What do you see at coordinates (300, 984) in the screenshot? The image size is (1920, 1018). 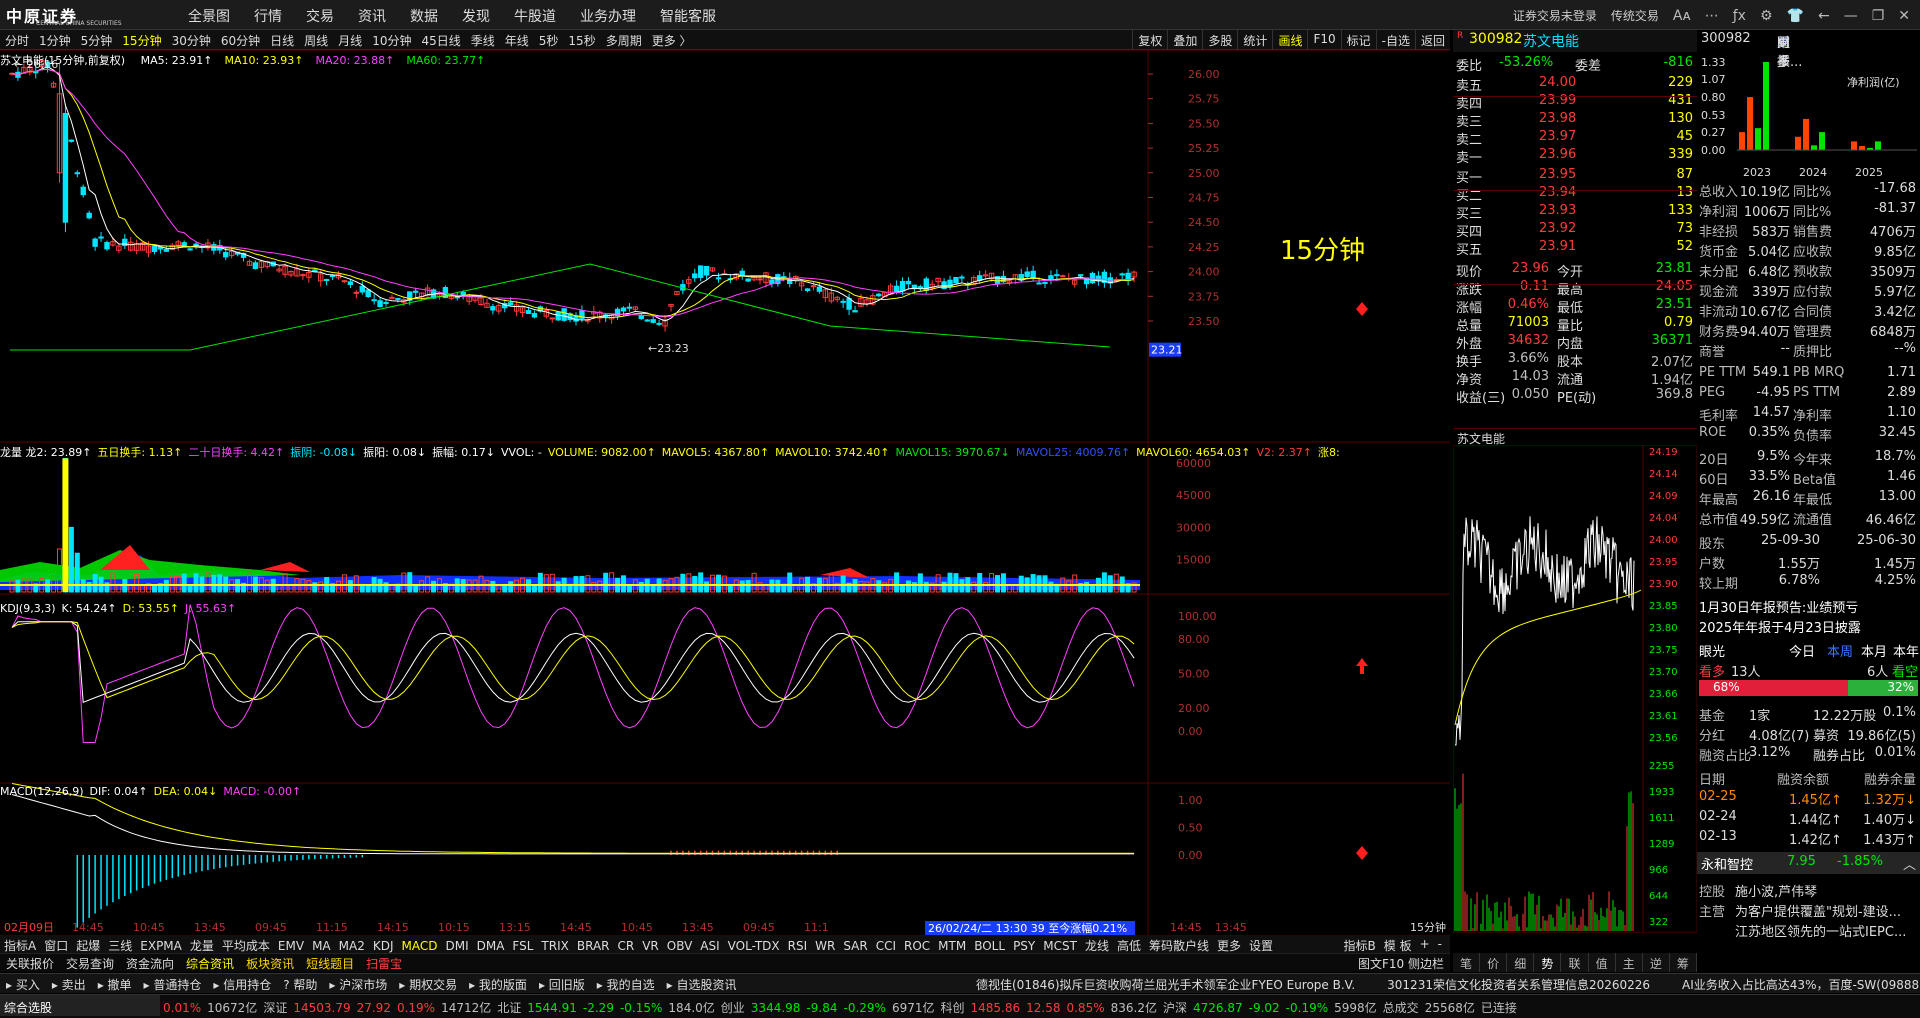 I see `taskbar-button-5: ? 帮助` at bounding box center [300, 984].